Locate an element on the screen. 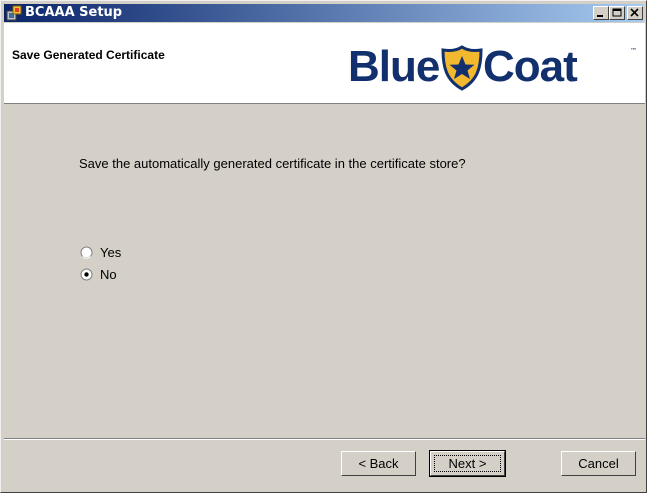  minimize-button is located at coordinates (601, 13).